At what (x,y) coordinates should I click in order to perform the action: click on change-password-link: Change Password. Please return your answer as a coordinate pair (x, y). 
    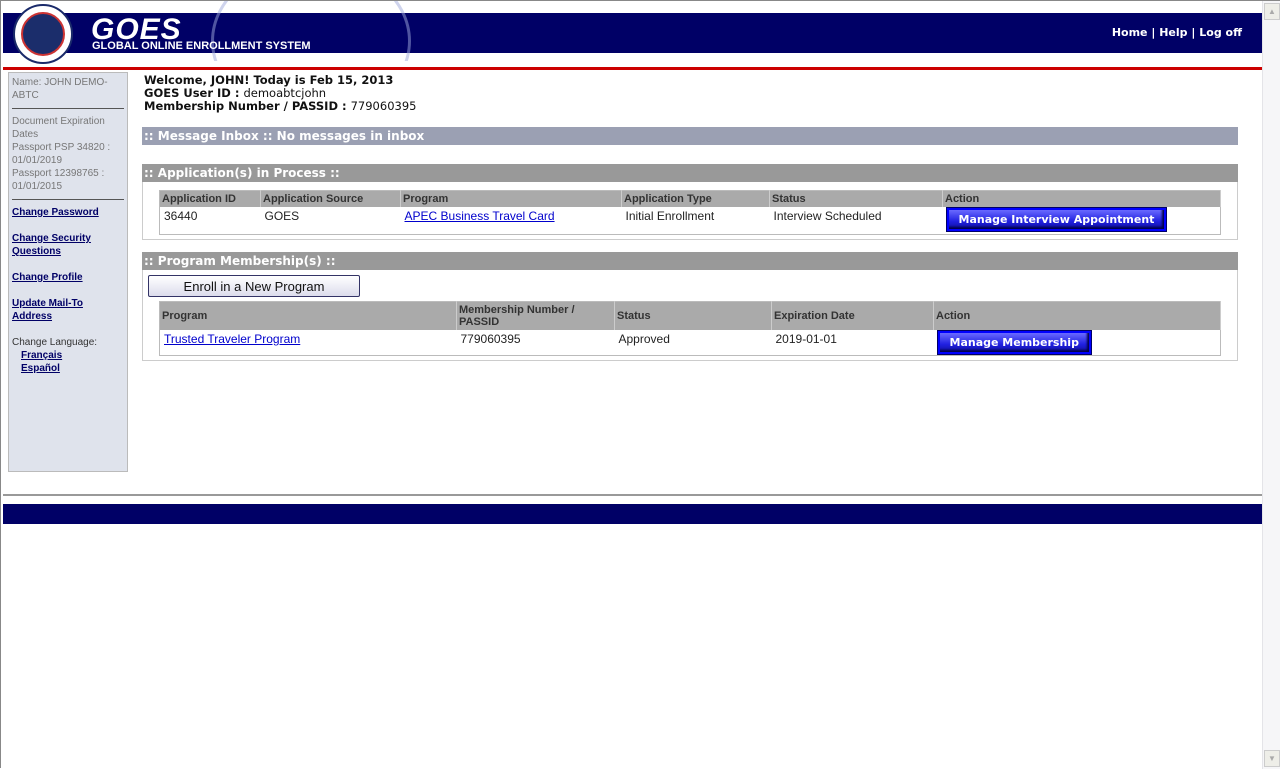
    Looking at the image, I should click on (68, 212).